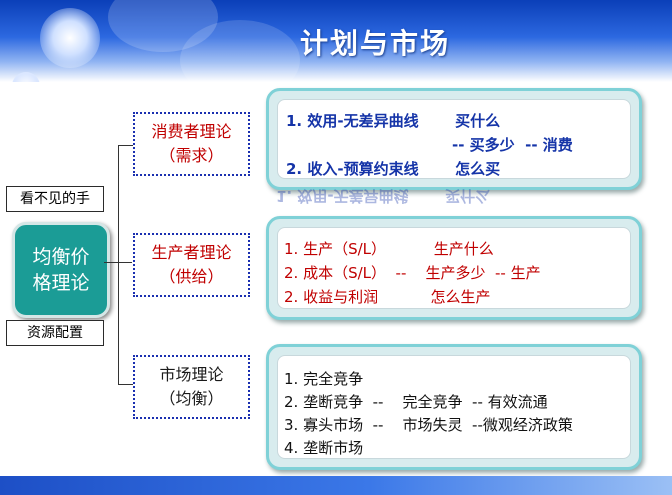  Describe the element at coordinates (55, 333) in the screenshot. I see `resource-allocation-label: 资源配置` at that location.